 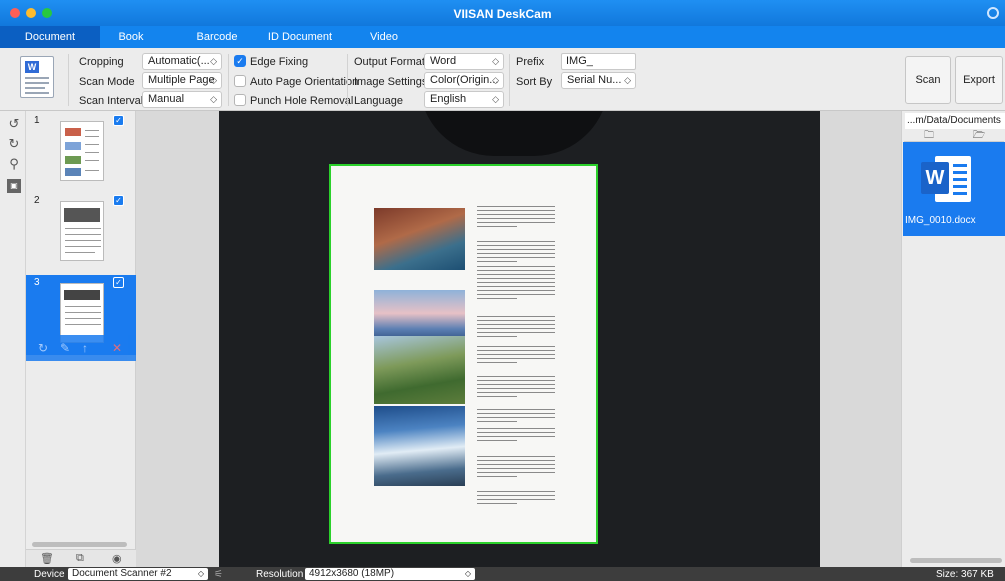 I want to click on image-settings-select: Color(Origin... ◇, so click(x=464, y=80).